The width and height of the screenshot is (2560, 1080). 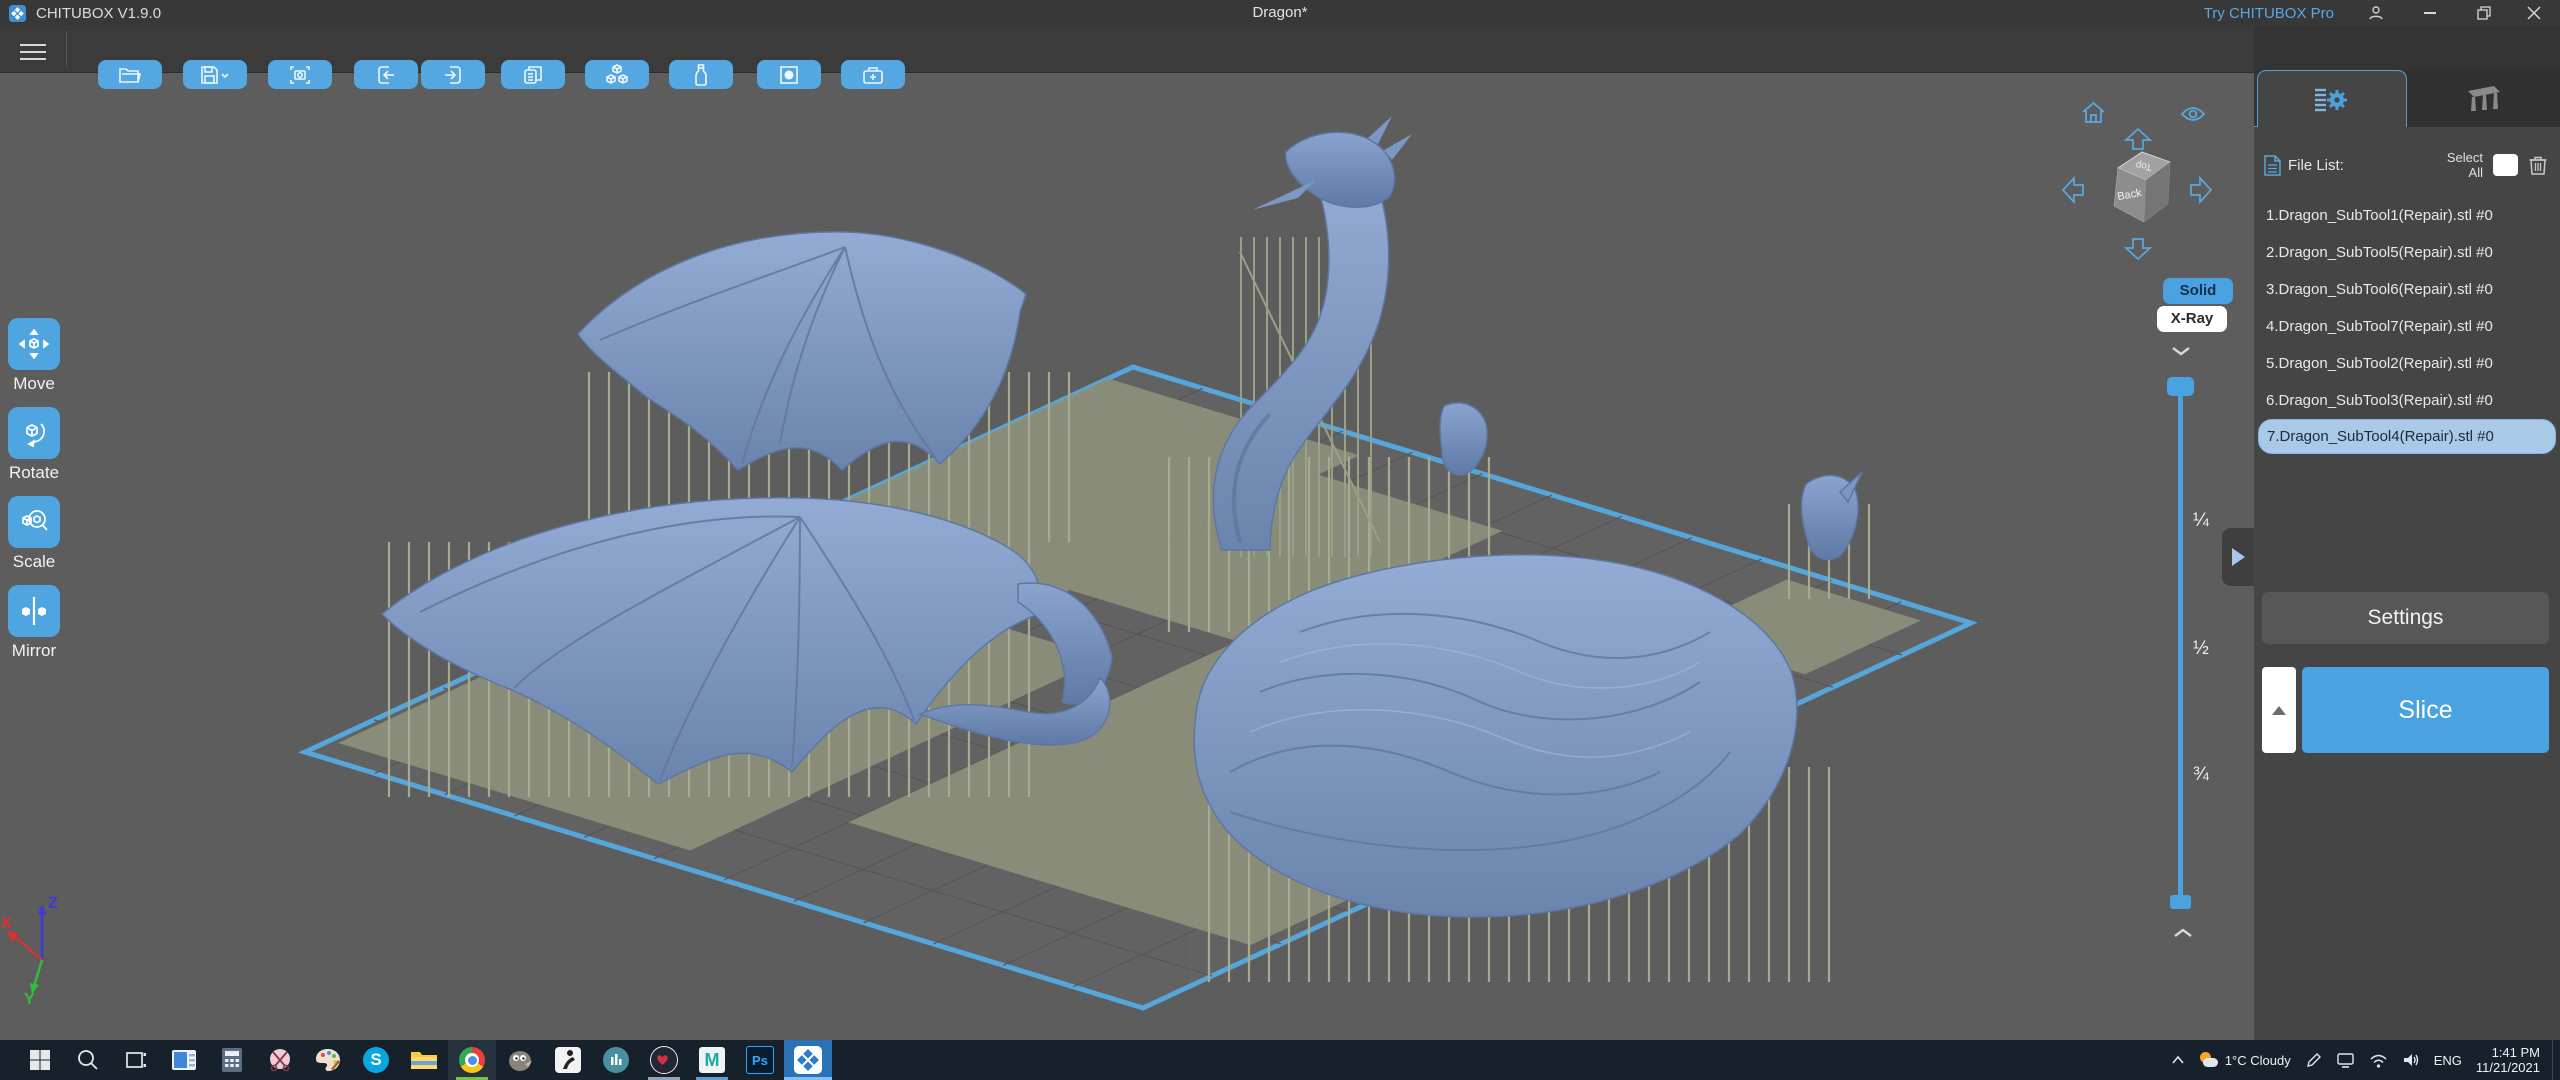 I want to click on perspective-toggle-button, so click(x=2193, y=116).